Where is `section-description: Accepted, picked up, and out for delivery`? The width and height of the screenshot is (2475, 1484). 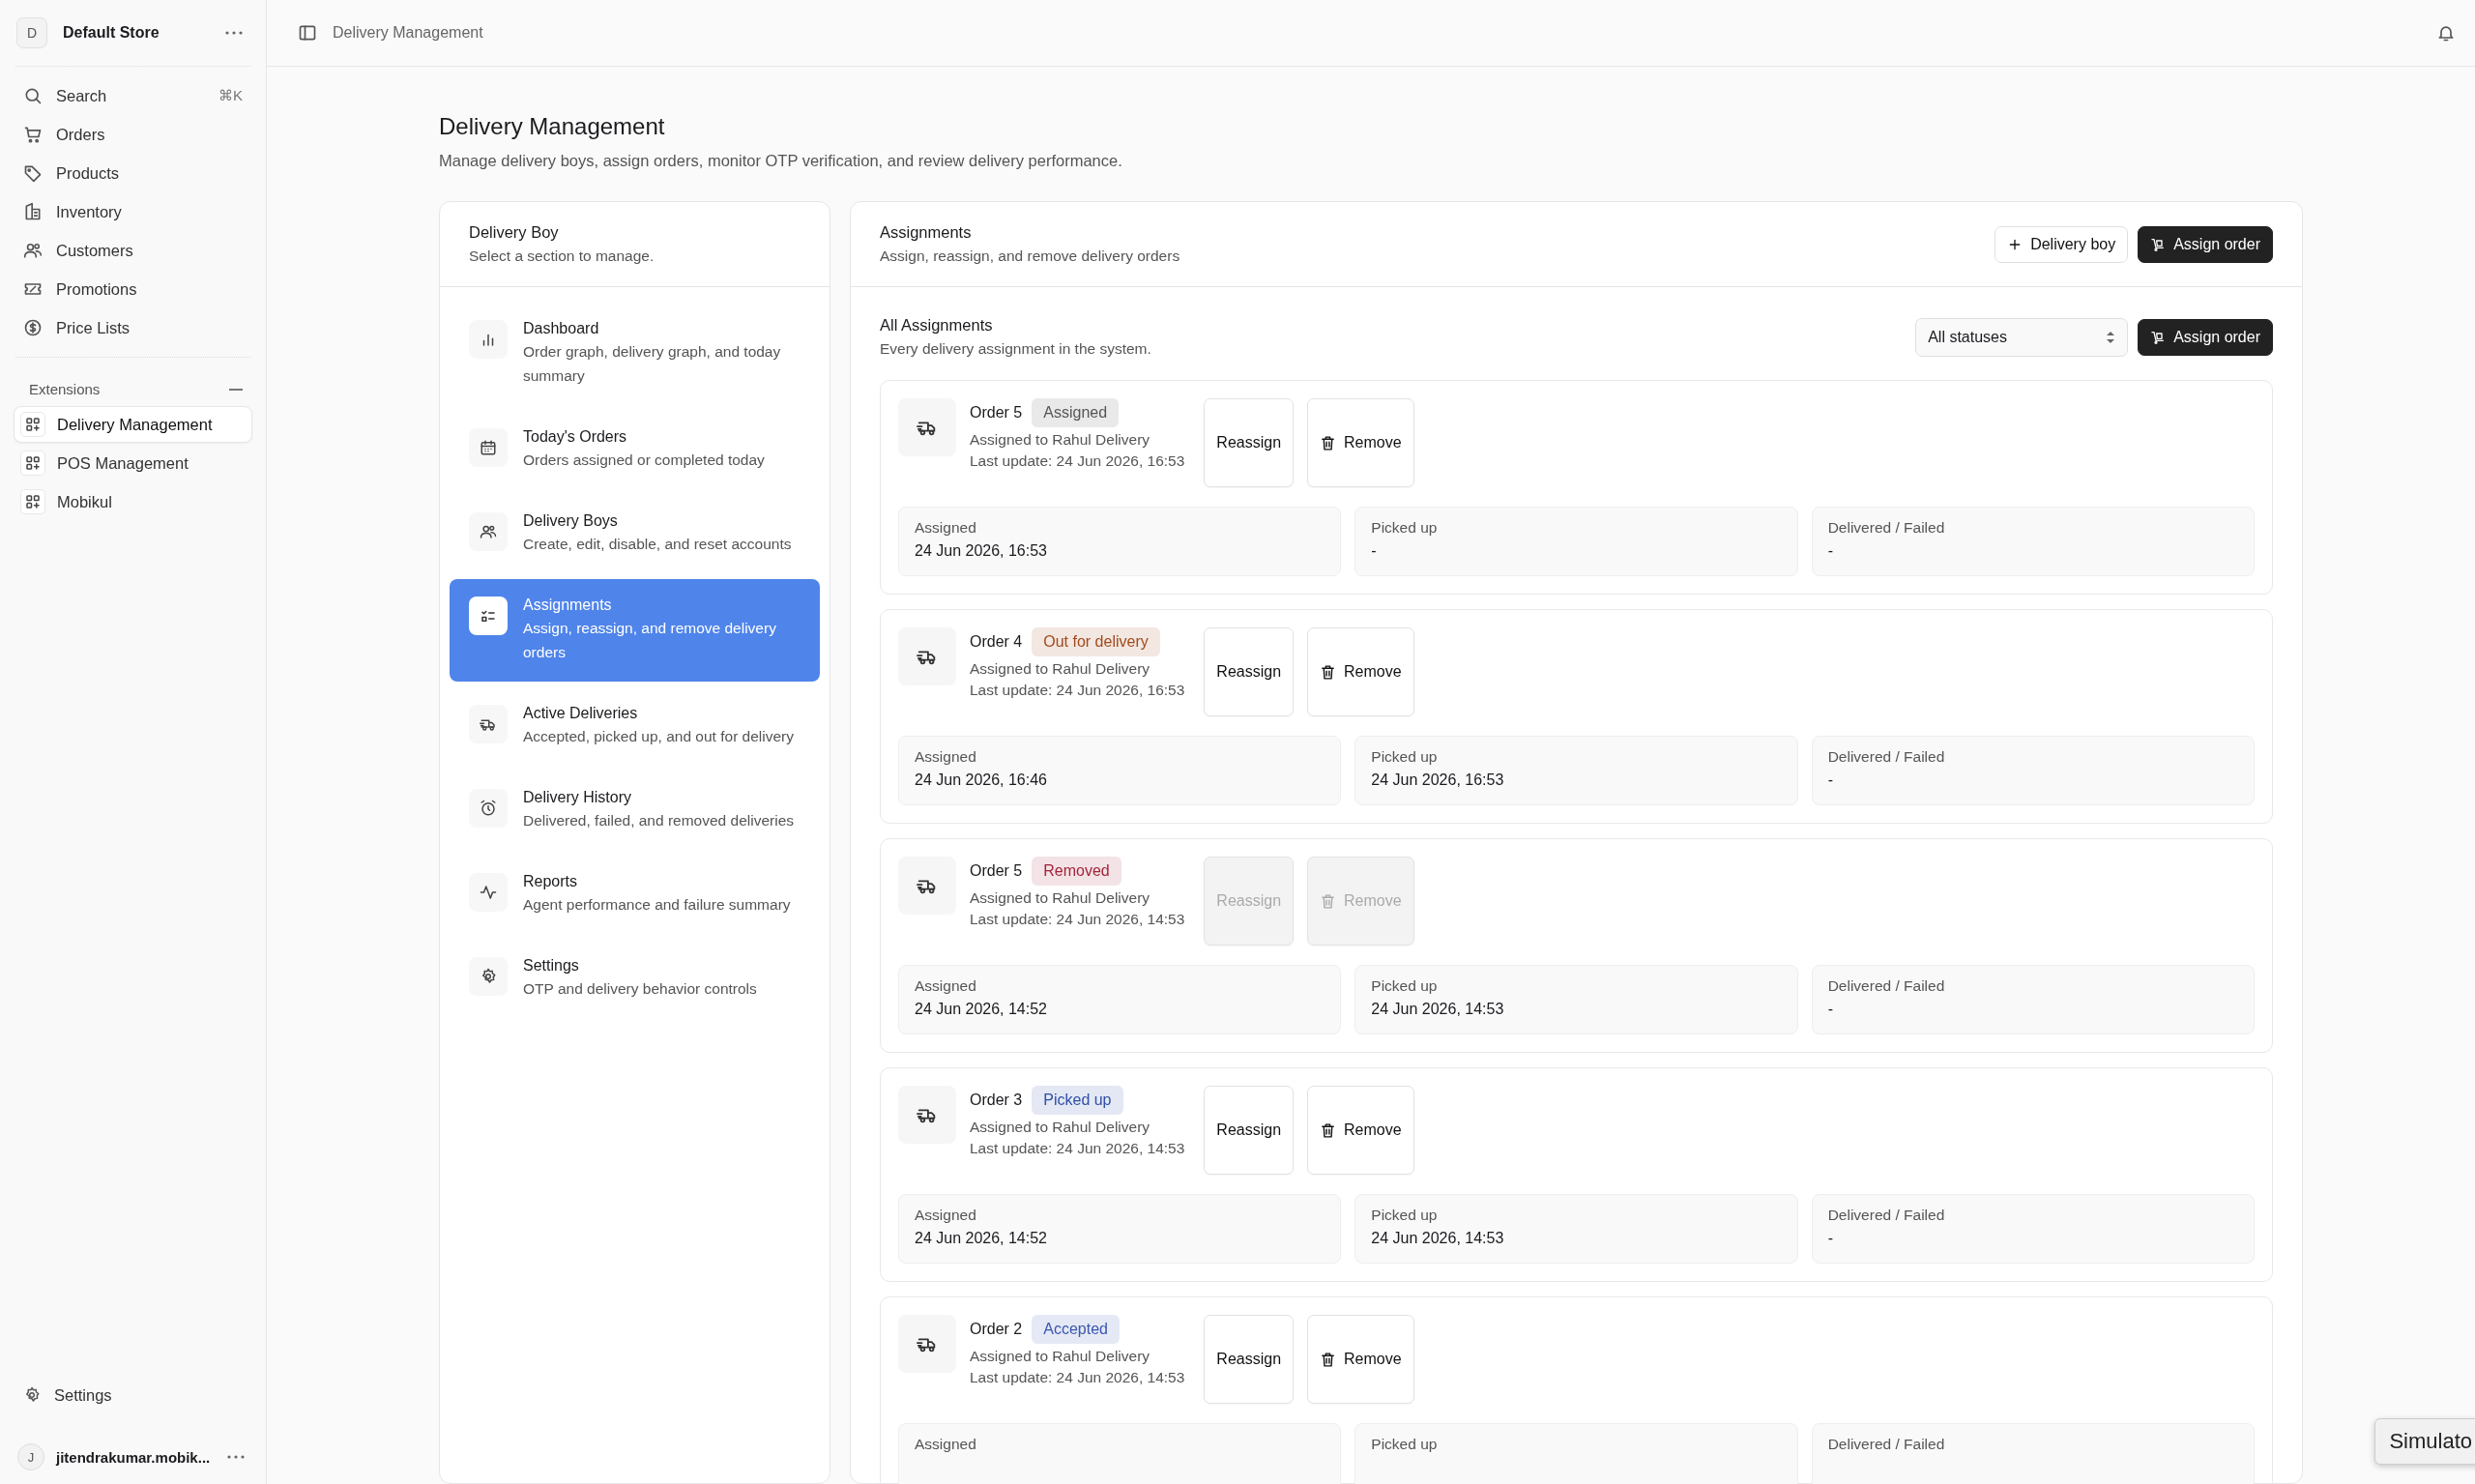 section-description: Accepted, picked up, and out for delivery is located at coordinates (659, 736).